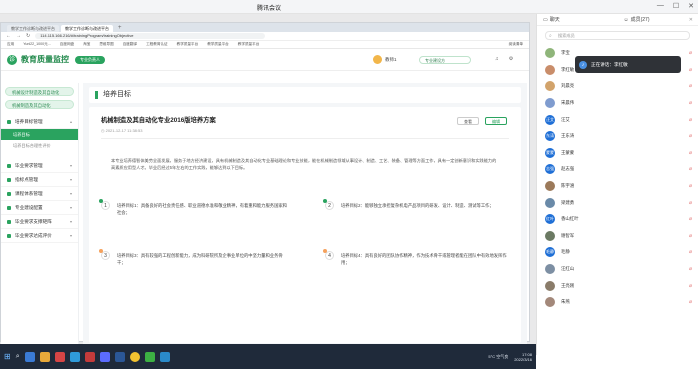 Image resolution: width=698 pixels, height=369 pixels. What do you see at coordinates (617, 86) in the screenshot?
I see `member-row: 刘晨亮 ⌀` at bounding box center [617, 86].